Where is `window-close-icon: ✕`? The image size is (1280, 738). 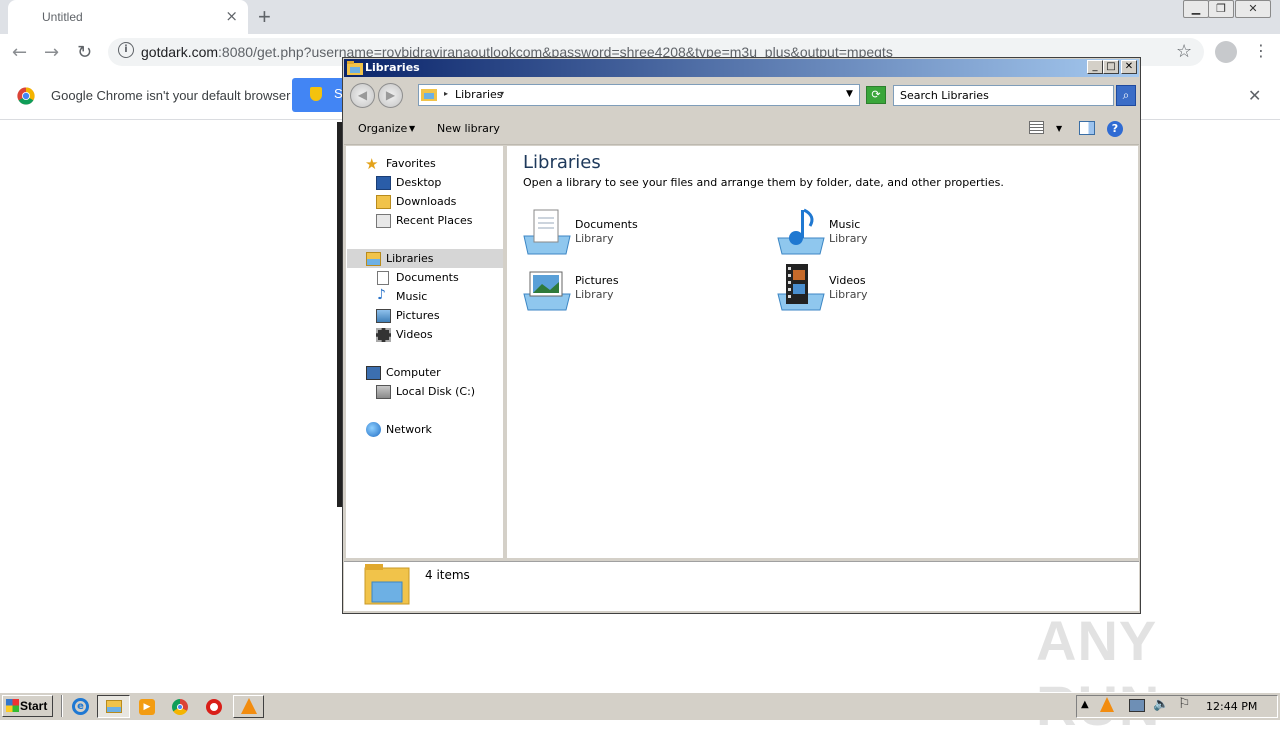
window-close-icon: ✕ is located at coordinates (1253, 9).